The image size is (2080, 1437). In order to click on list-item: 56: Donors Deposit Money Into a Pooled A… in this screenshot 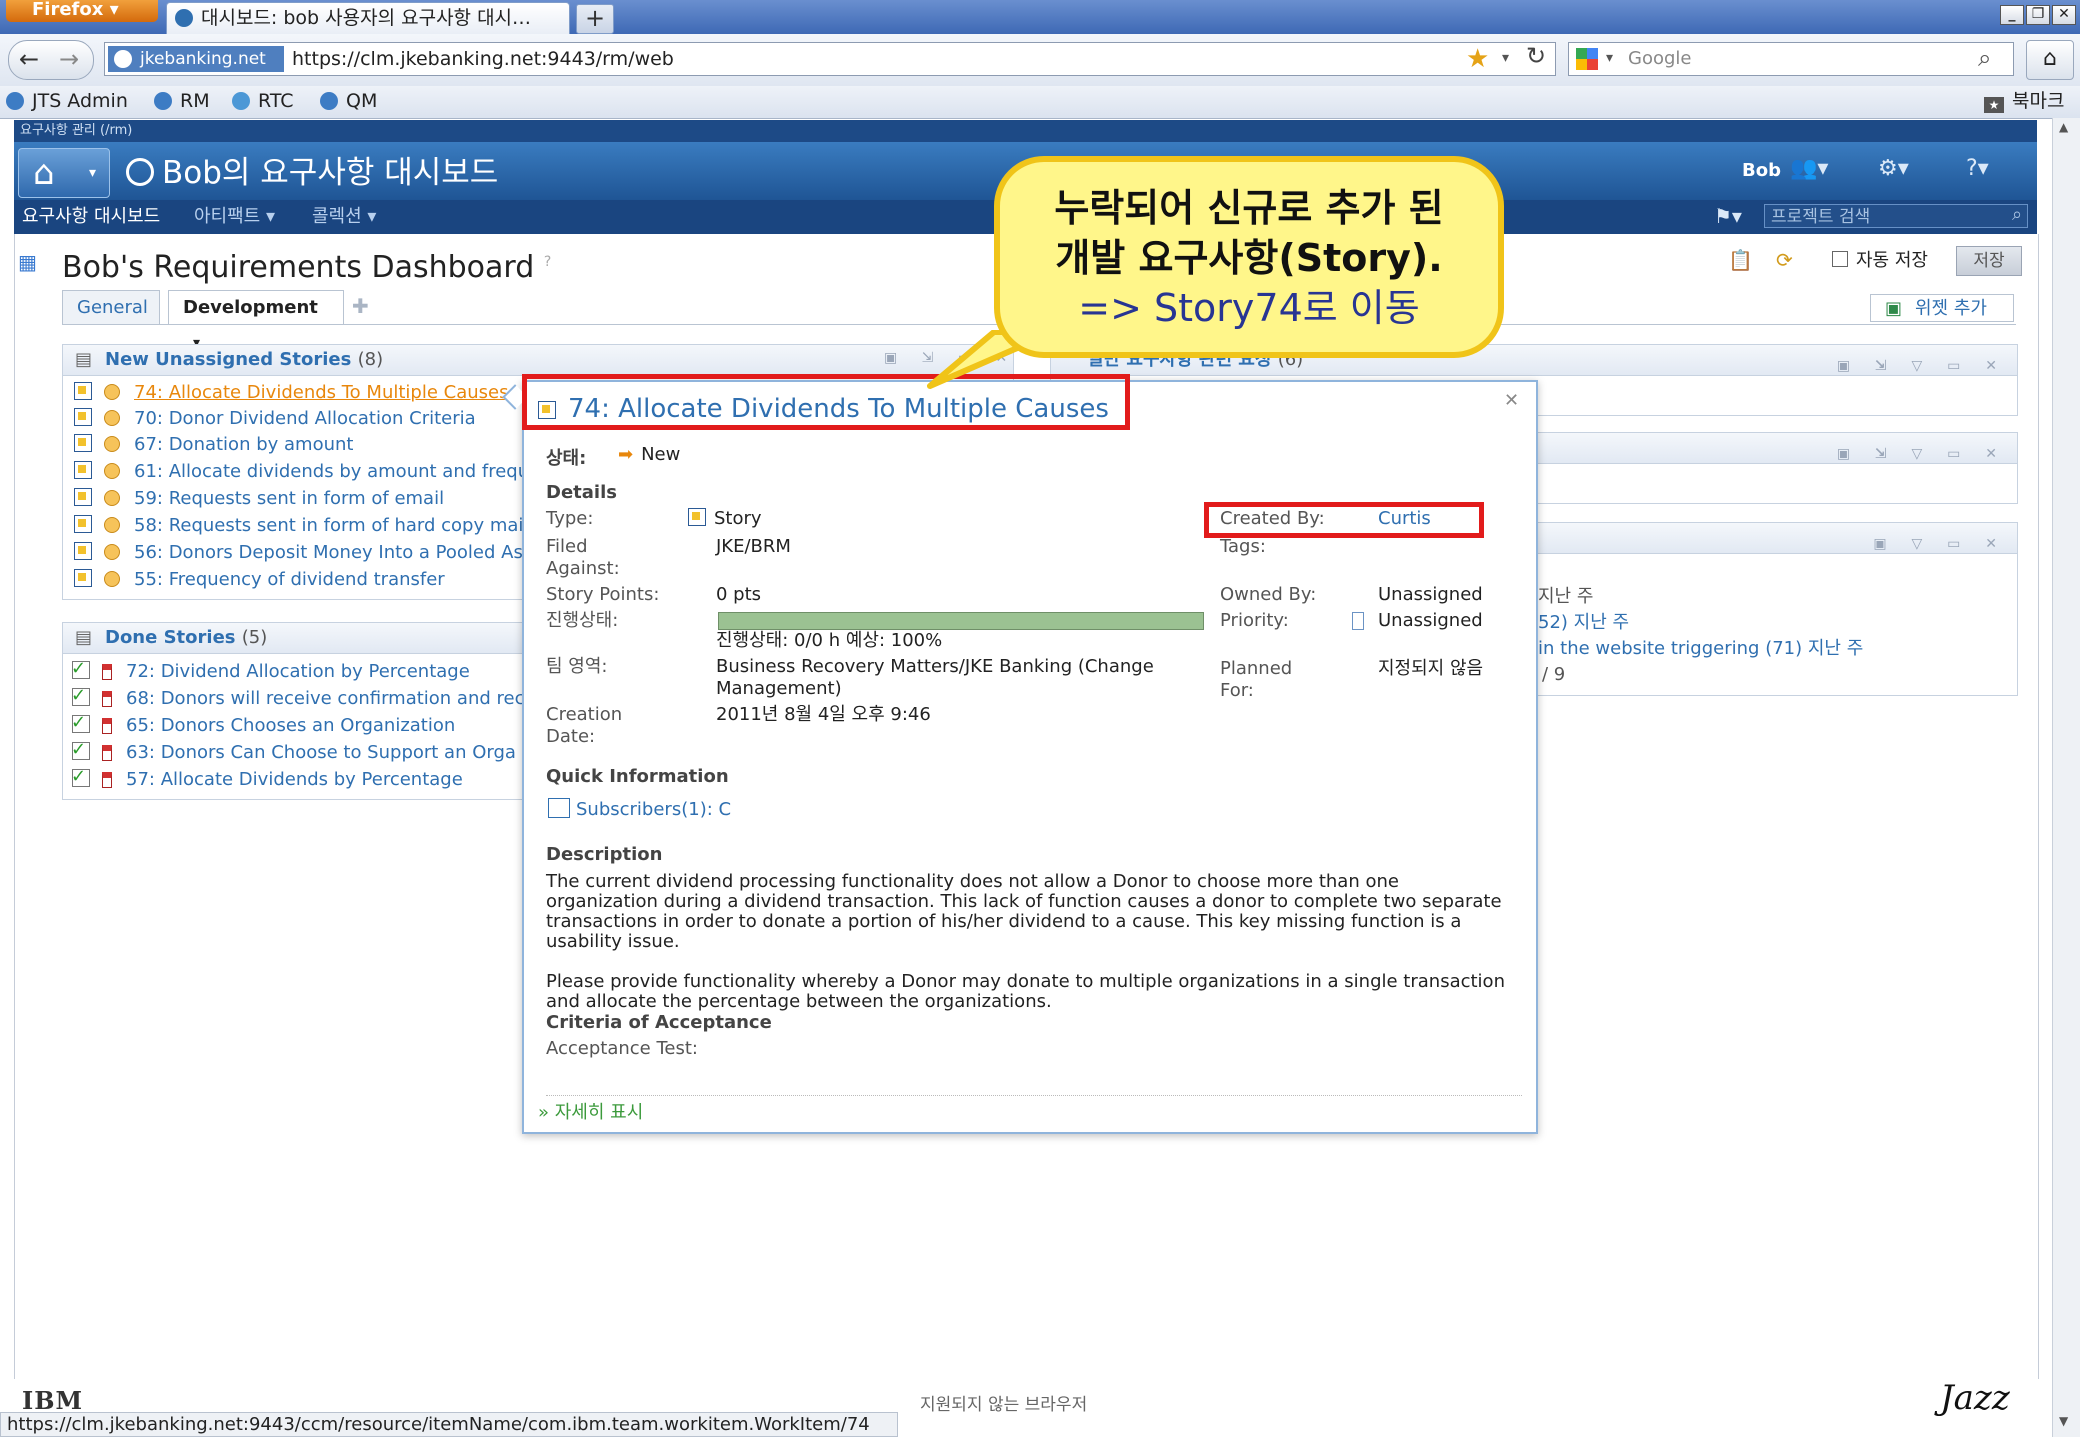, I will do `click(303, 553)`.